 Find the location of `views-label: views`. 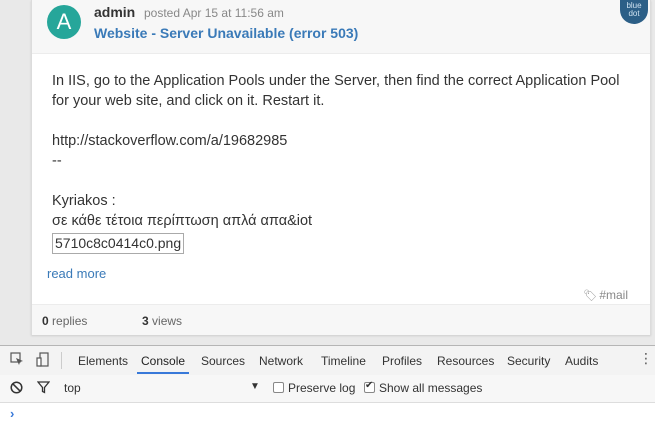

views-label: views is located at coordinates (167, 321).